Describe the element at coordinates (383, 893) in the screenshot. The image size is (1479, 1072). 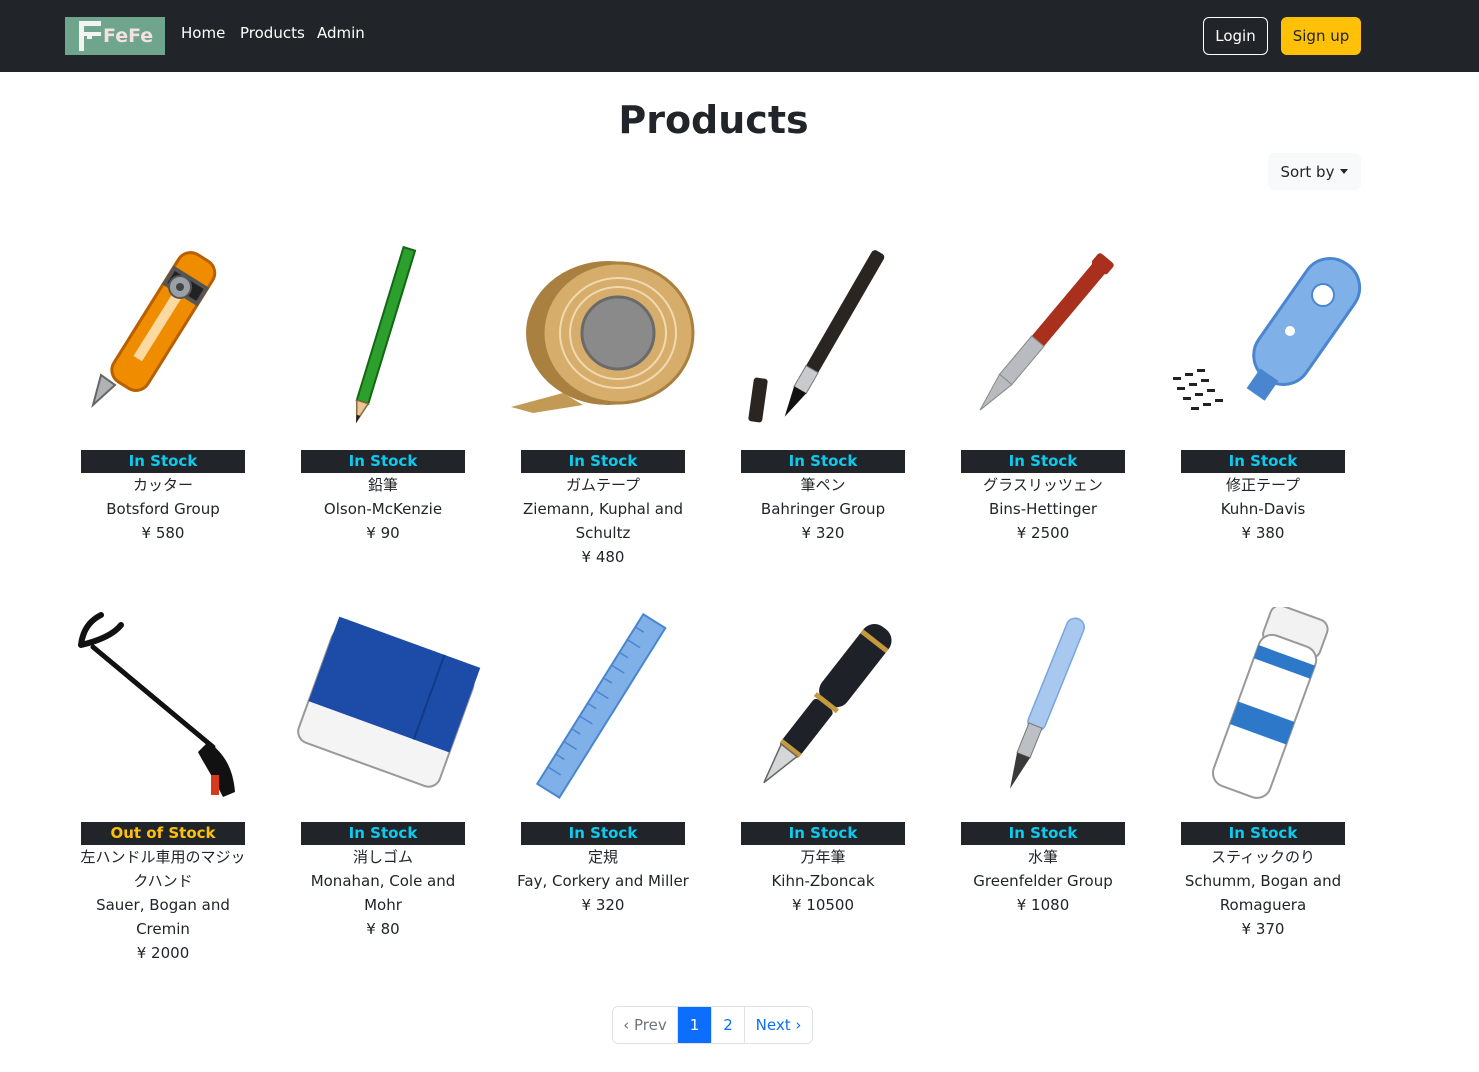
I see `product-company: Monahan, Cole and Mohr` at that location.